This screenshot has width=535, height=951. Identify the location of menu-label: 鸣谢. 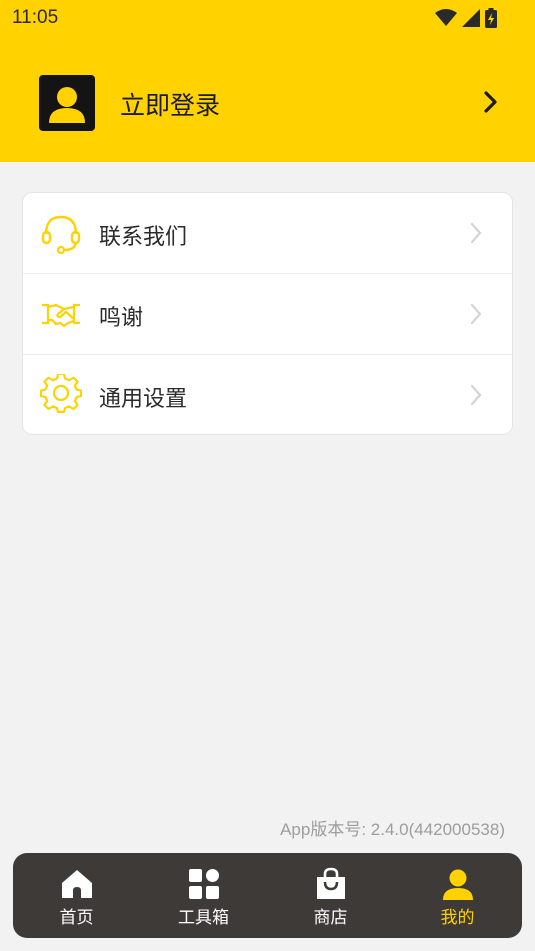
(121, 318).